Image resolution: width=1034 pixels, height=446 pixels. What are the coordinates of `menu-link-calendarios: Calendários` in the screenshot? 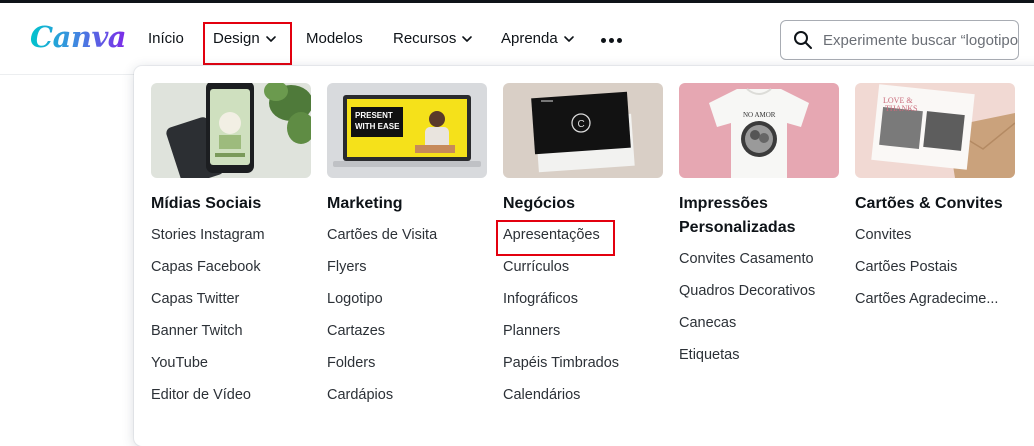 It's located at (590, 395).